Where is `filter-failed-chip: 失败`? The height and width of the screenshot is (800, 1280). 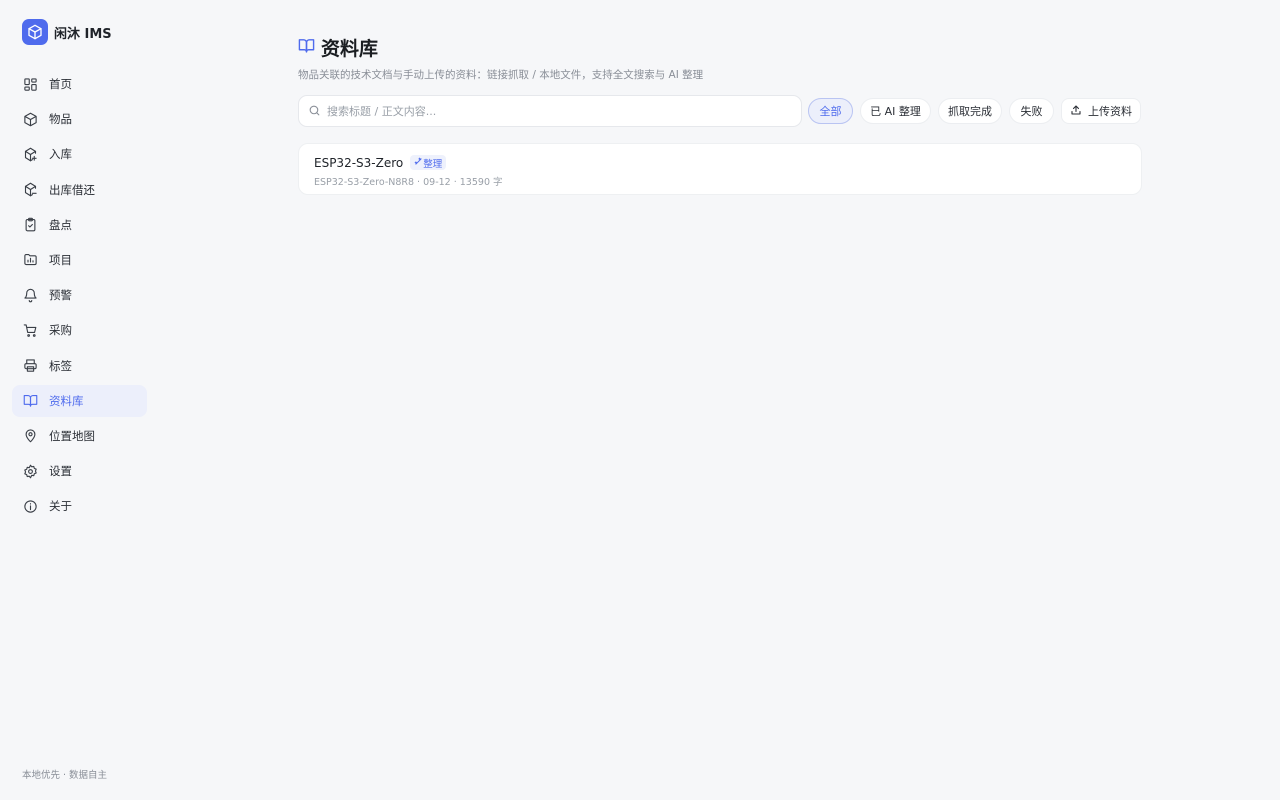 filter-failed-chip: 失败 is located at coordinates (1031, 111).